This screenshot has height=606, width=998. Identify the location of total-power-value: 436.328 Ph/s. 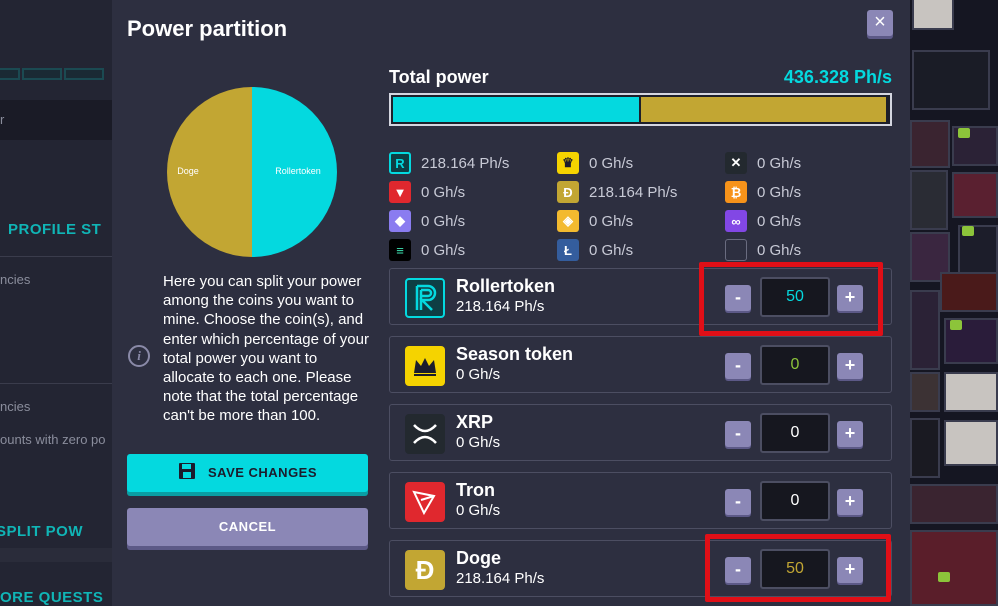
(837, 77).